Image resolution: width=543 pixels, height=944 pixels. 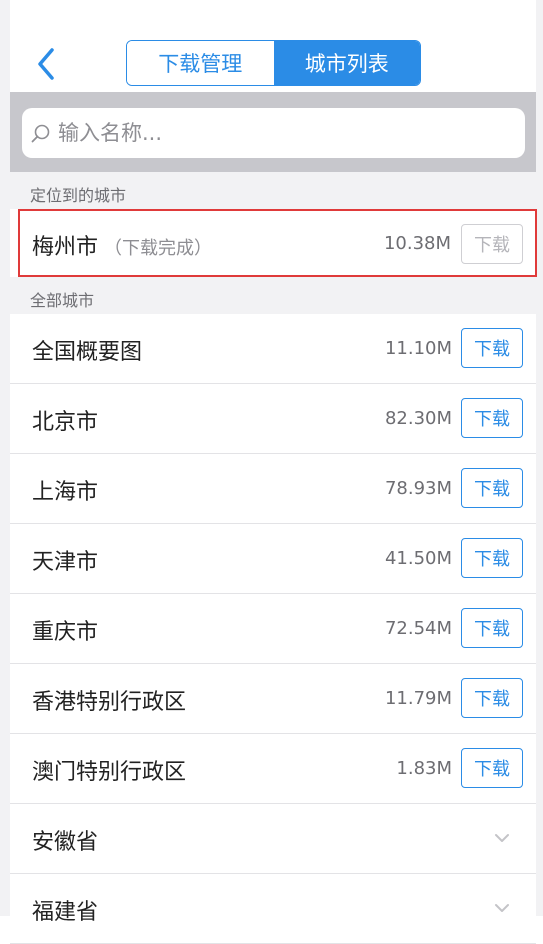 What do you see at coordinates (418, 348) in the screenshot?
I see `file-size: 11.10M` at bounding box center [418, 348].